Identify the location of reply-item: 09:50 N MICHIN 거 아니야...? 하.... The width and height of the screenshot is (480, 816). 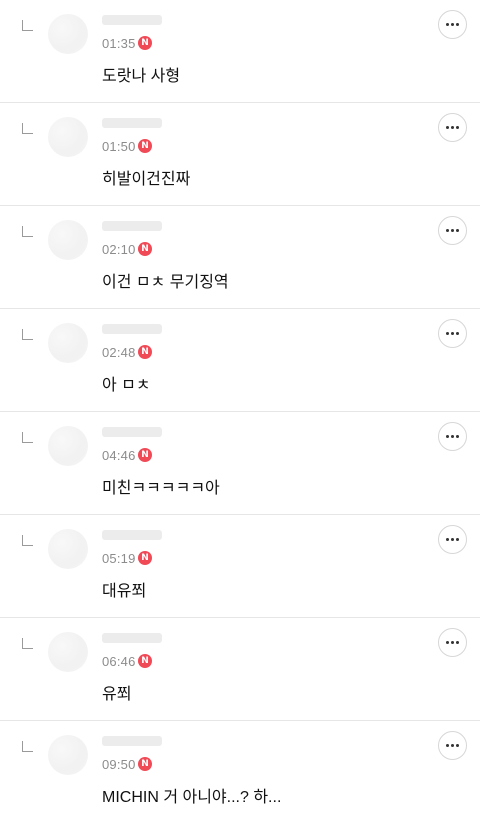
(240, 768).